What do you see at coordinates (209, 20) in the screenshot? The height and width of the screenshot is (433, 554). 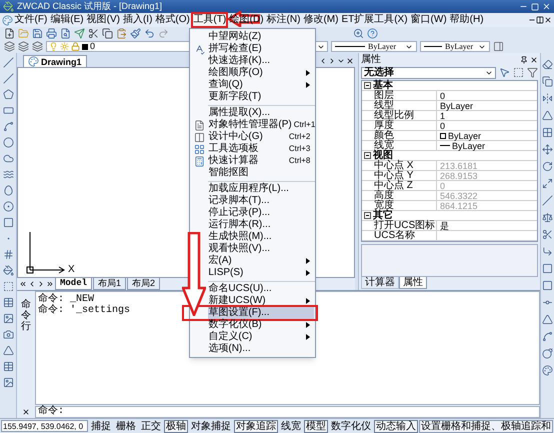 I see `menu-item: 工具(T)` at bounding box center [209, 20].